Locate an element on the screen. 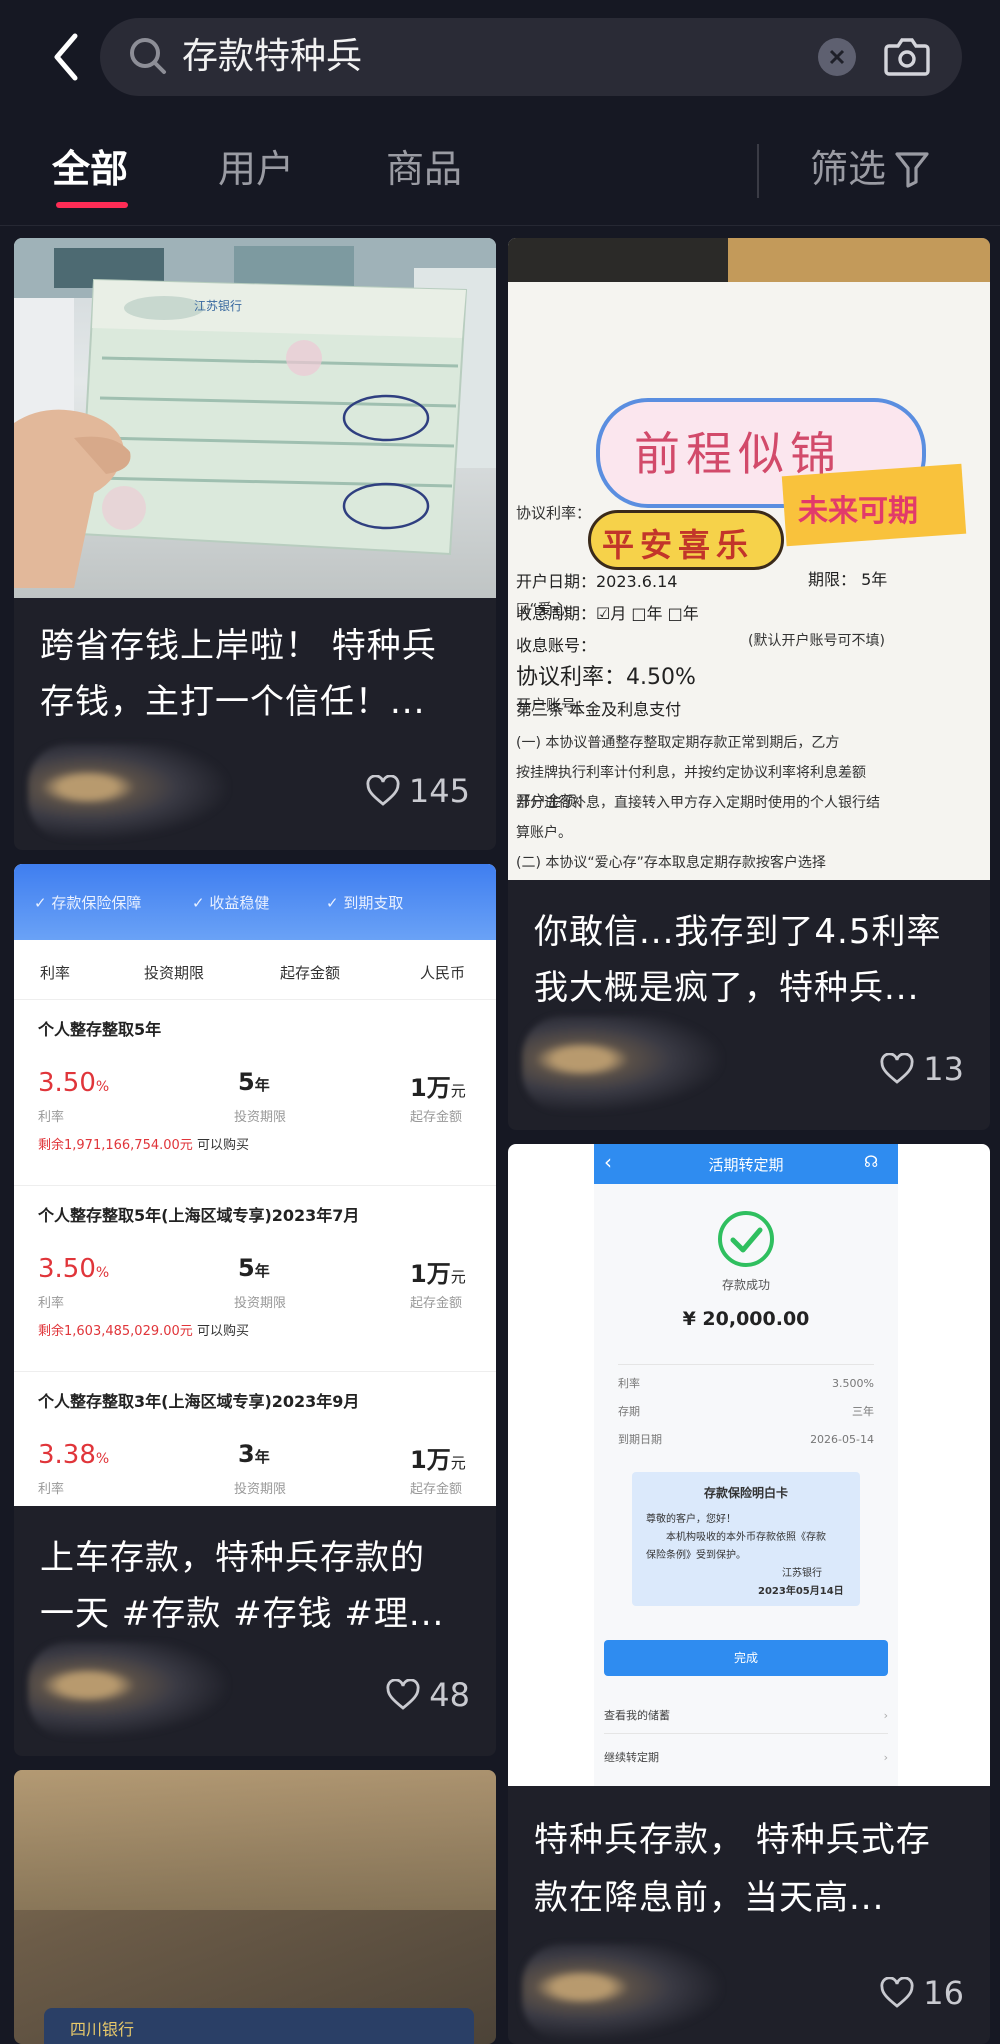 This screenshot has height=2044, width=1000. remaining-amount: 剩余1,971,166,754.00元 is located at coordinates (115, 1145).